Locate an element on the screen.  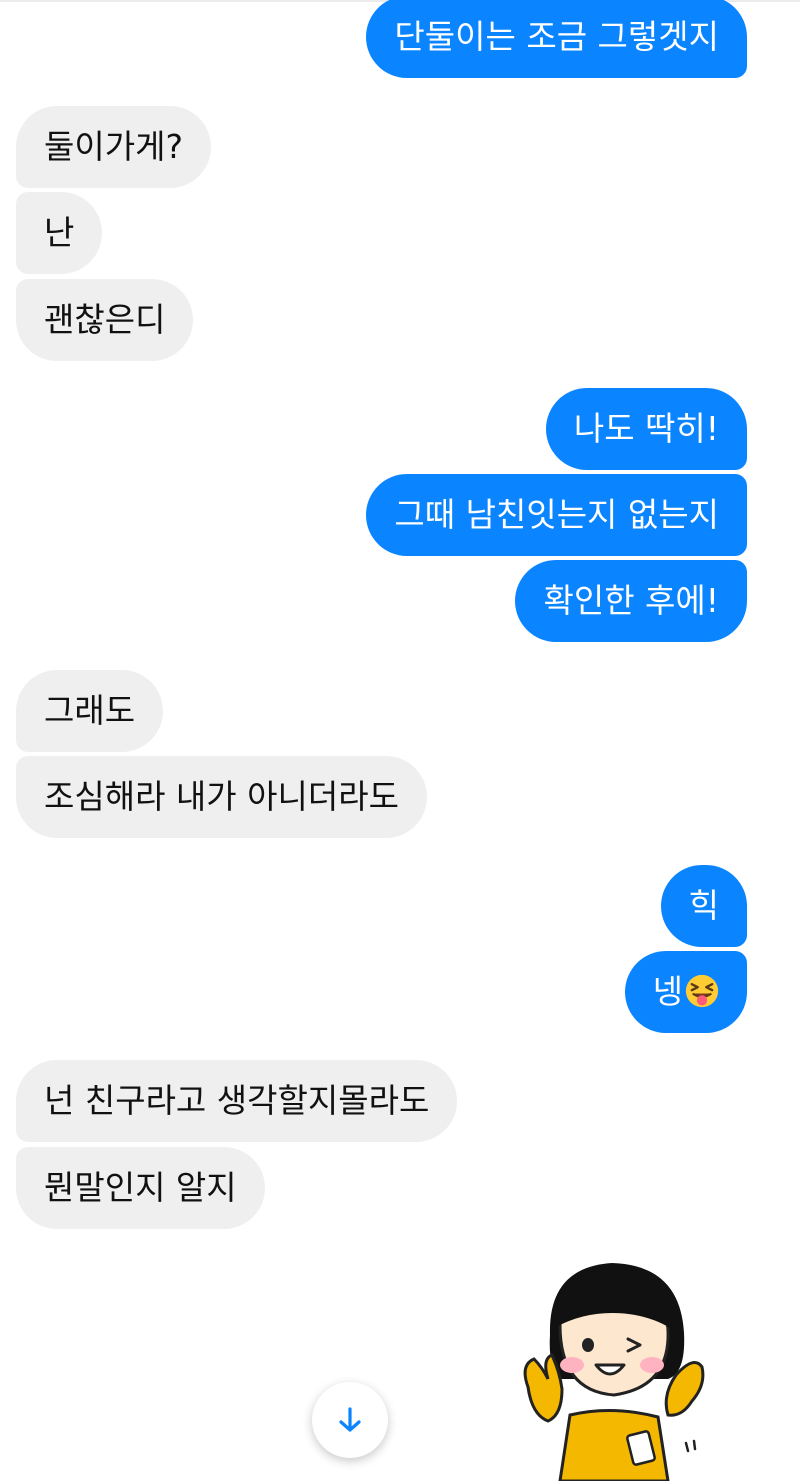
message-text: 조심해라 내가 아니더라도 is located at coordinates (221, 796).